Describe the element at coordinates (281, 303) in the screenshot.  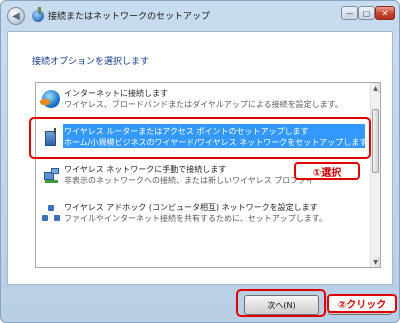
I see `click-highlight-box` at that location.